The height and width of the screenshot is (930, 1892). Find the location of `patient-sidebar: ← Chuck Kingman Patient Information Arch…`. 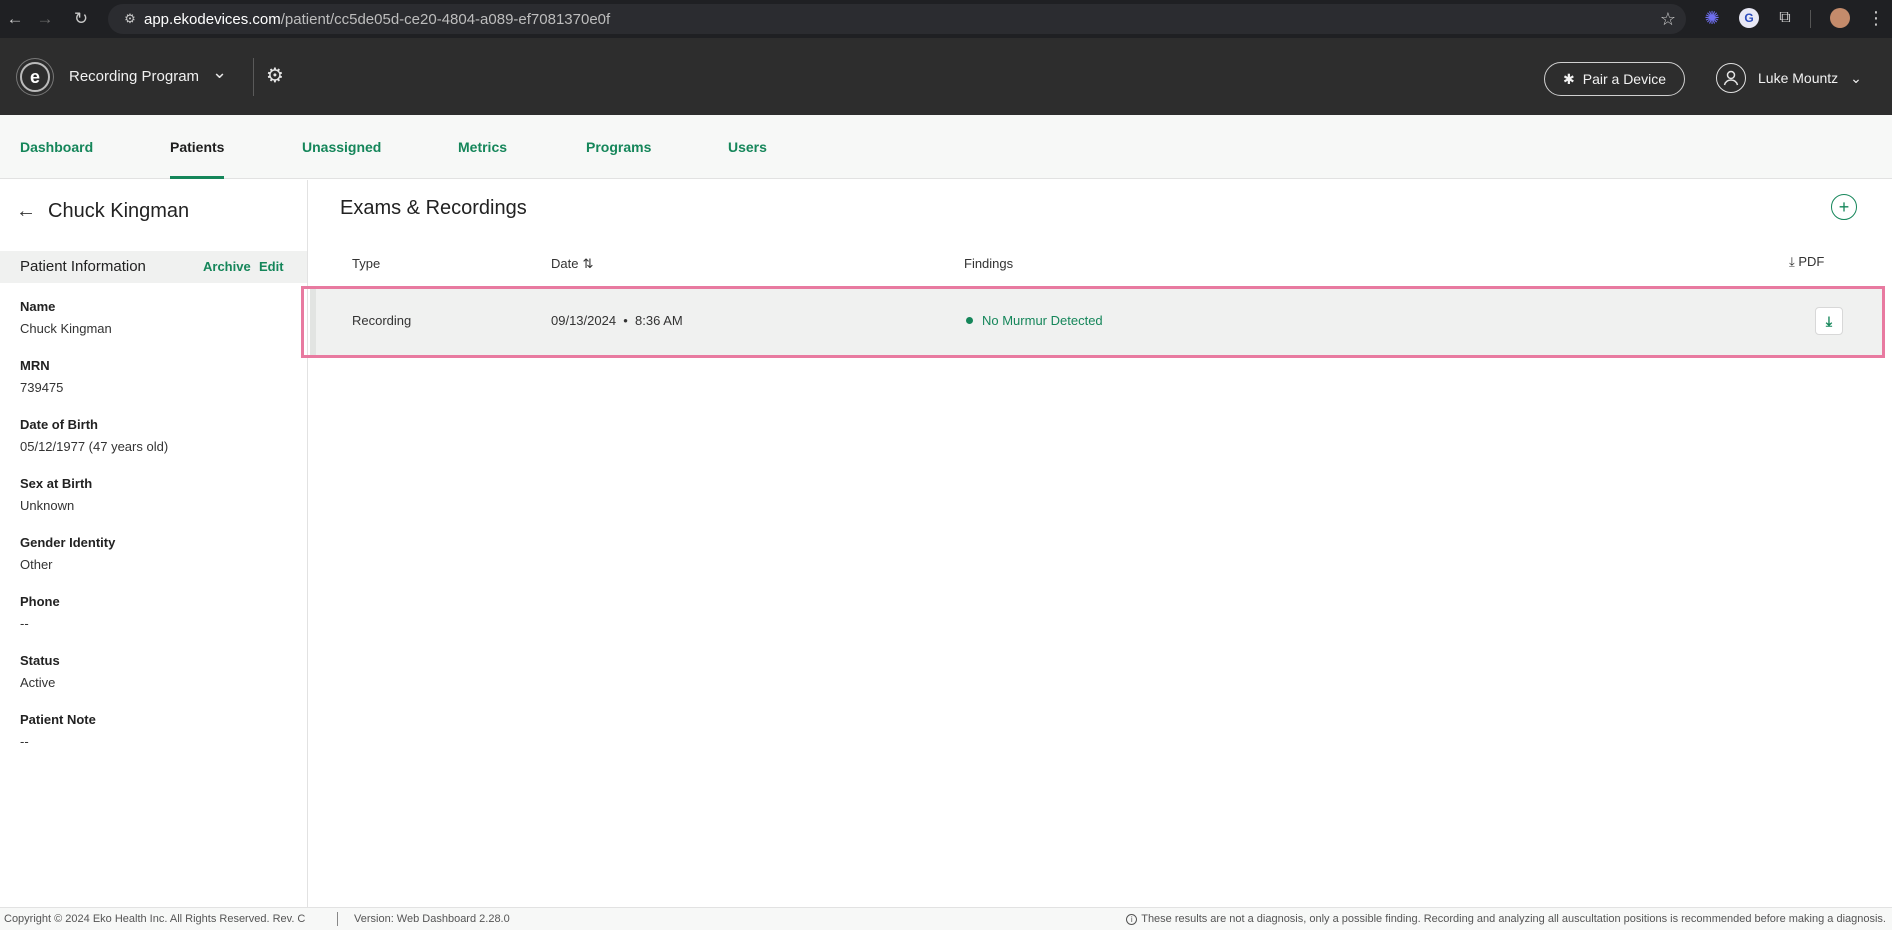

patient-sidebar: ← Chuck Kingman Patient Information Arch… is located at coordinates (154, 543).